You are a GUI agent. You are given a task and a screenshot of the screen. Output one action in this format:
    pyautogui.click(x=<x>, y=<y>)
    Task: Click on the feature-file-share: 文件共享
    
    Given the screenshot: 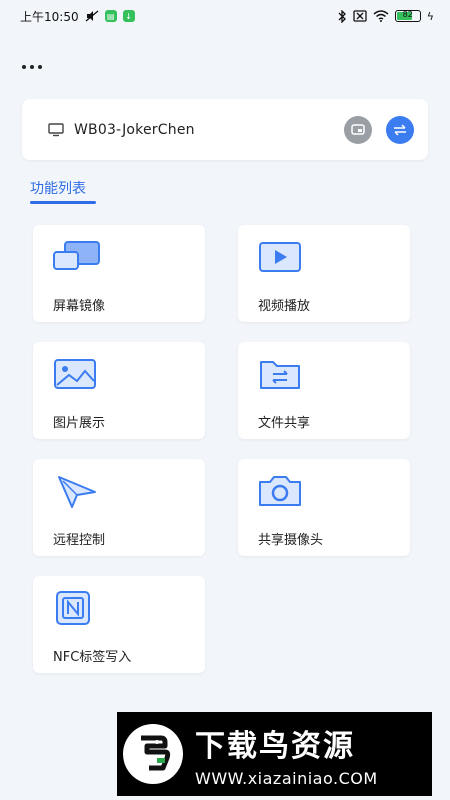 What is the action you would take?
    pyautogui.click(x=324, y=390)
    